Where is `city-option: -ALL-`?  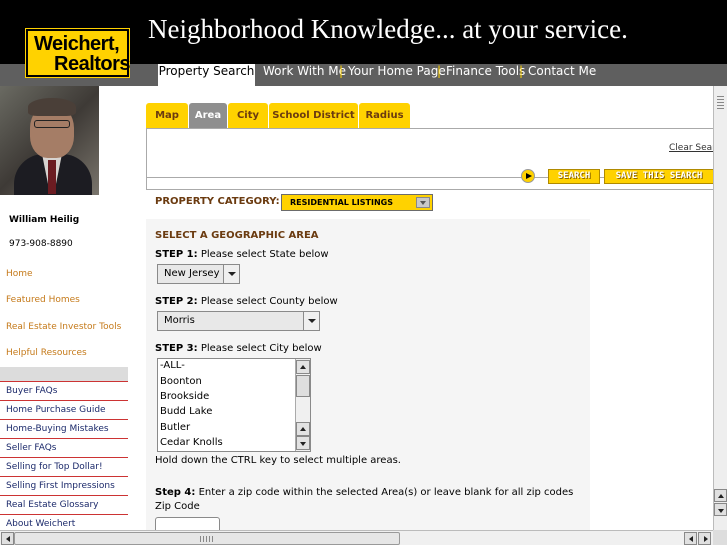 city-option: -ALL- is located at coordinates (172, 365).